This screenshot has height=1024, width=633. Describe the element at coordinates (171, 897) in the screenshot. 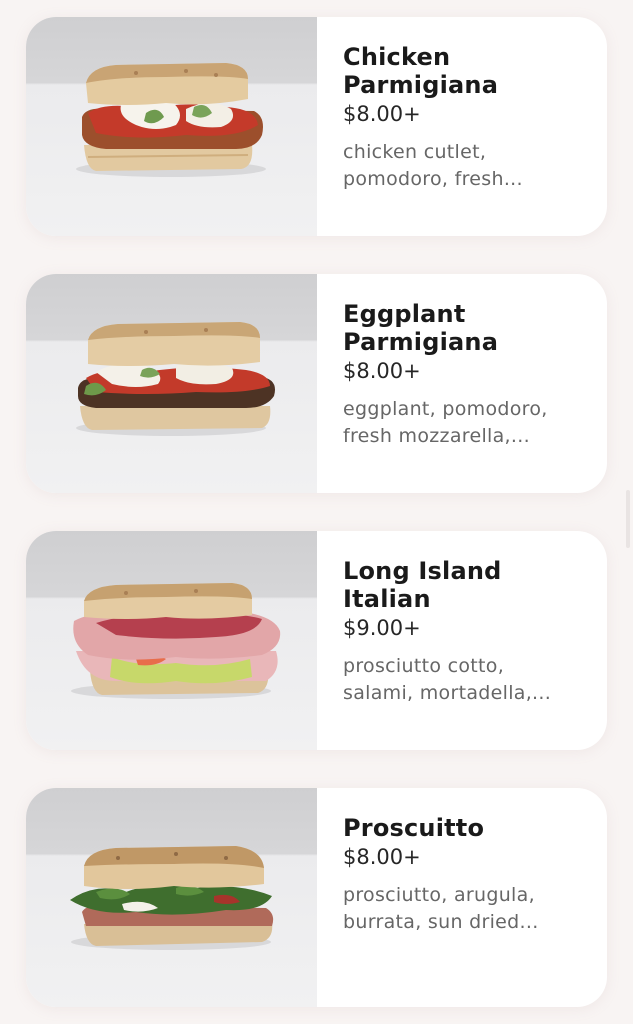

I see `sandwich-prosciutto-photo` at that location.